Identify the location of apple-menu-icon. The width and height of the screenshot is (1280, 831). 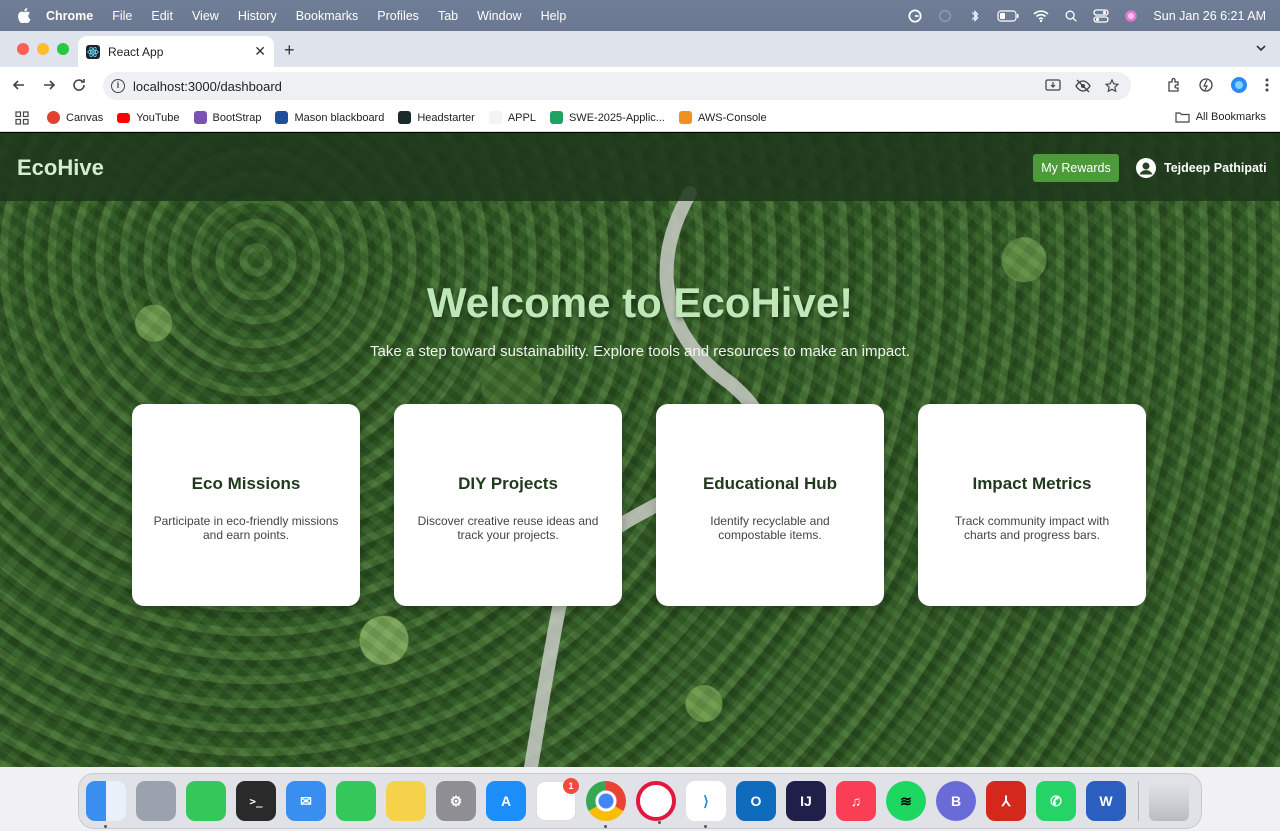
(24, 15).